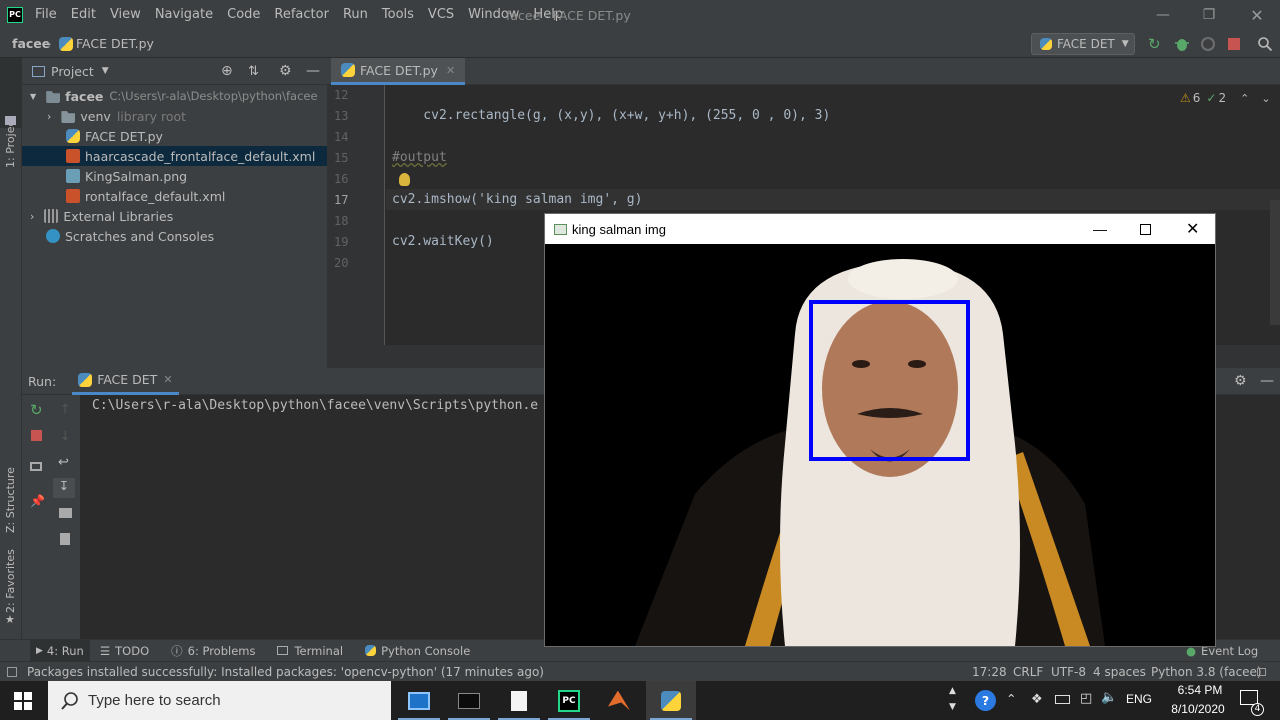 The image size is (1280, 720). I want to click on folder-icon, so click(10, 120).